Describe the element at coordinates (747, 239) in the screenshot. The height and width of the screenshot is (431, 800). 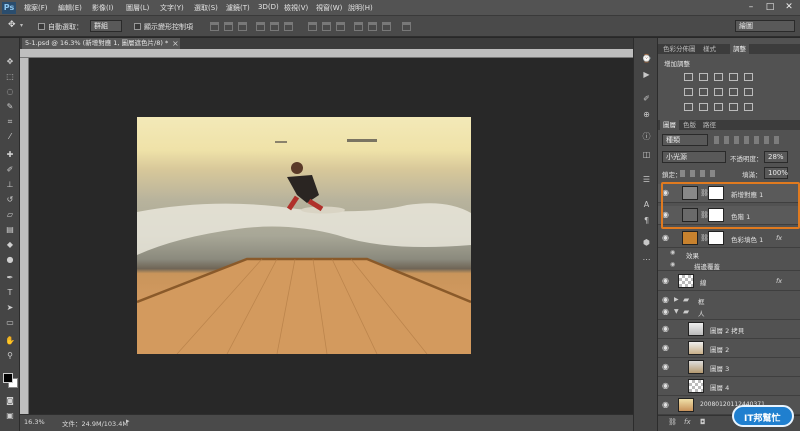
I see `layer-name: 色彩填色 1` at that location.